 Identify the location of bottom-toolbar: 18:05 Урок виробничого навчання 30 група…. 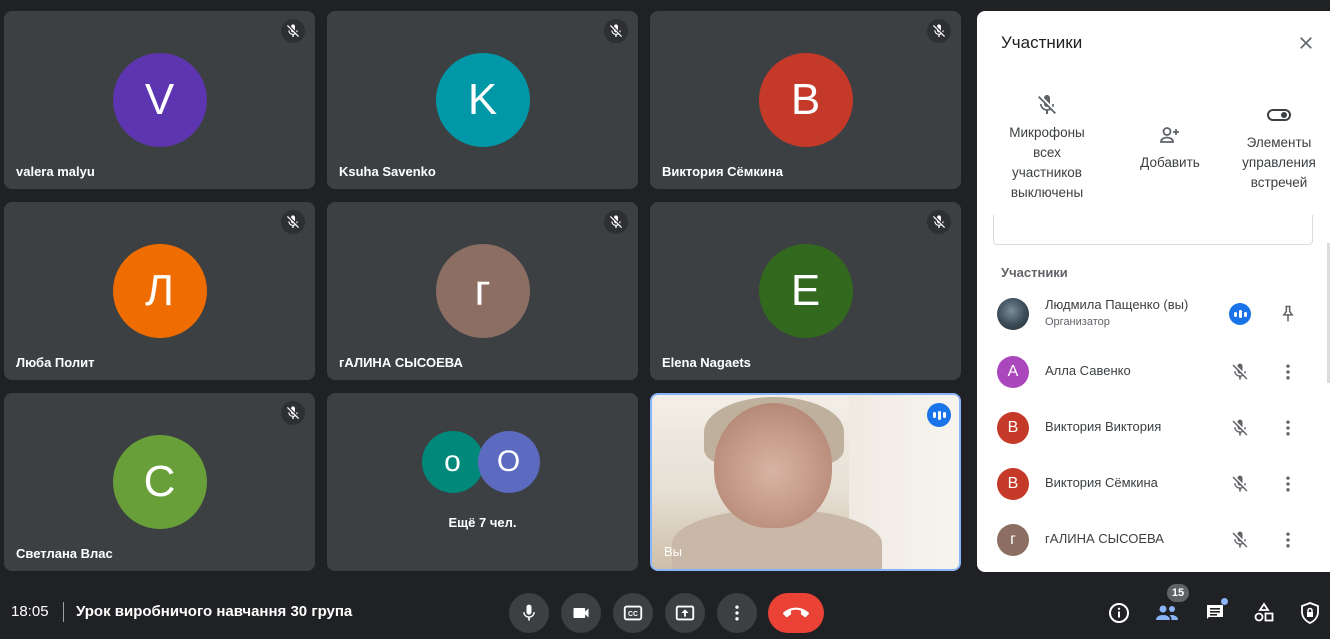
(665, 609).